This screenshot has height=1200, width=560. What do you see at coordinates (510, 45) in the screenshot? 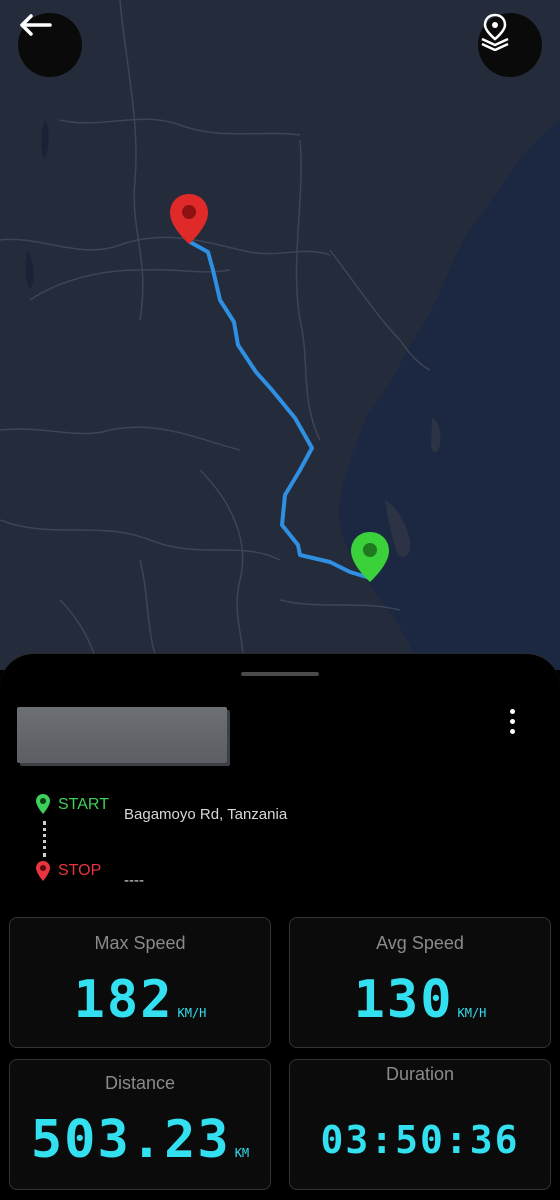
I see `map-layers-button` at bounding box center [510, 45].